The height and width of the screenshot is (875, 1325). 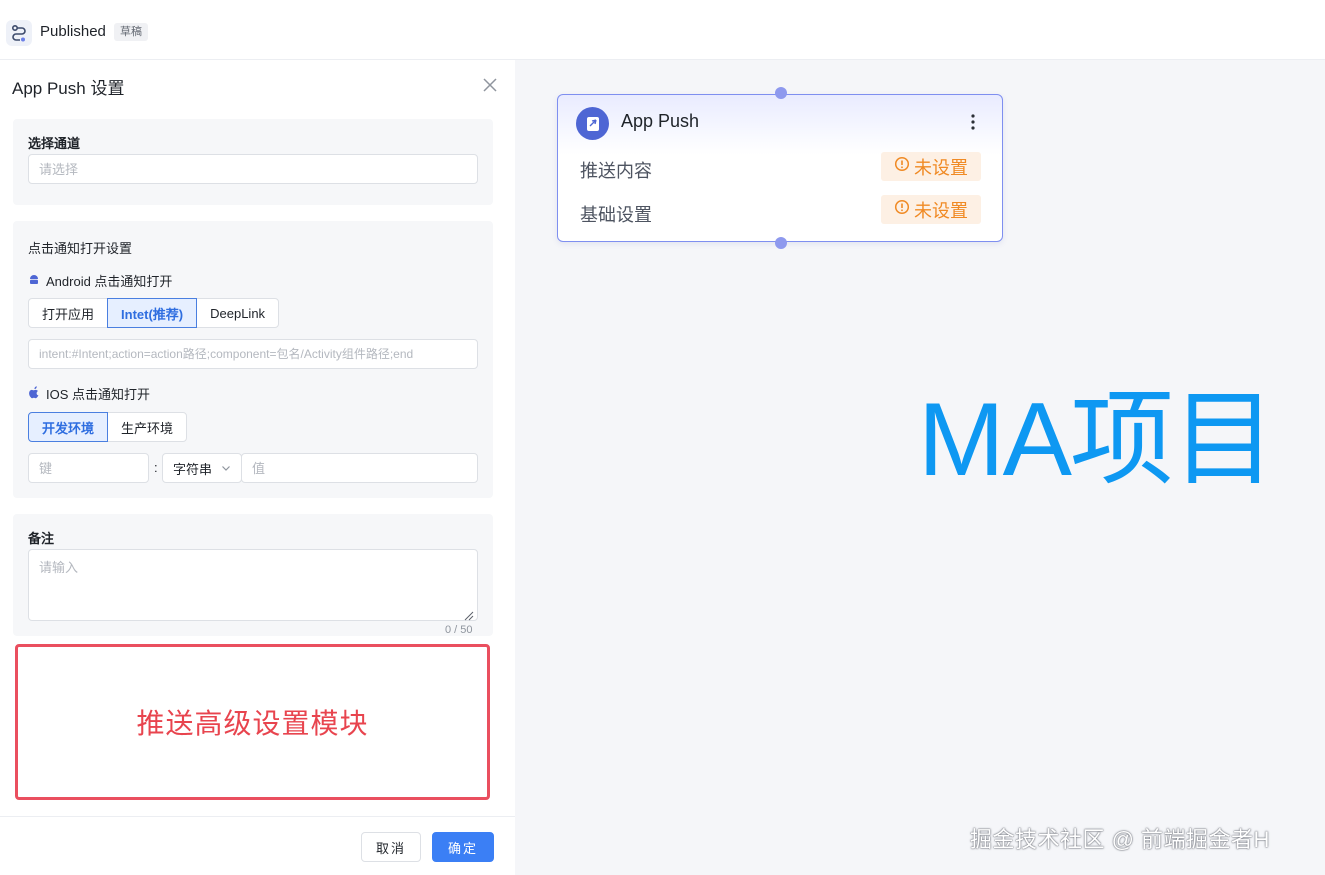 I want to click on channel-card: 选择通道, so click(x=253, y=162).